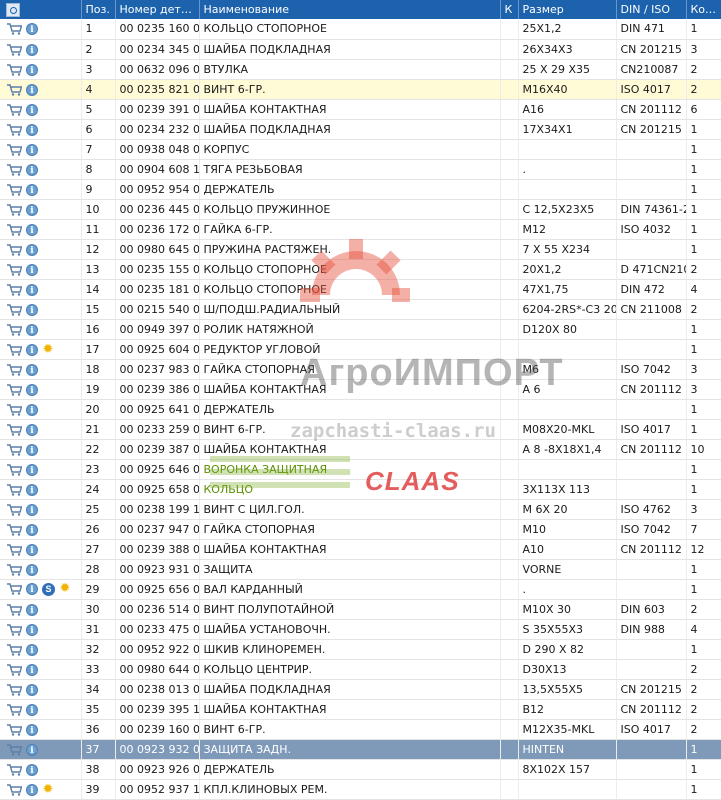 This screenshot has height=800, width=721. What do you see at coordinates (157, 649) in the screenshot?
I see `cell-number: 00 0952 922 0` at bounding box center [157, 649].